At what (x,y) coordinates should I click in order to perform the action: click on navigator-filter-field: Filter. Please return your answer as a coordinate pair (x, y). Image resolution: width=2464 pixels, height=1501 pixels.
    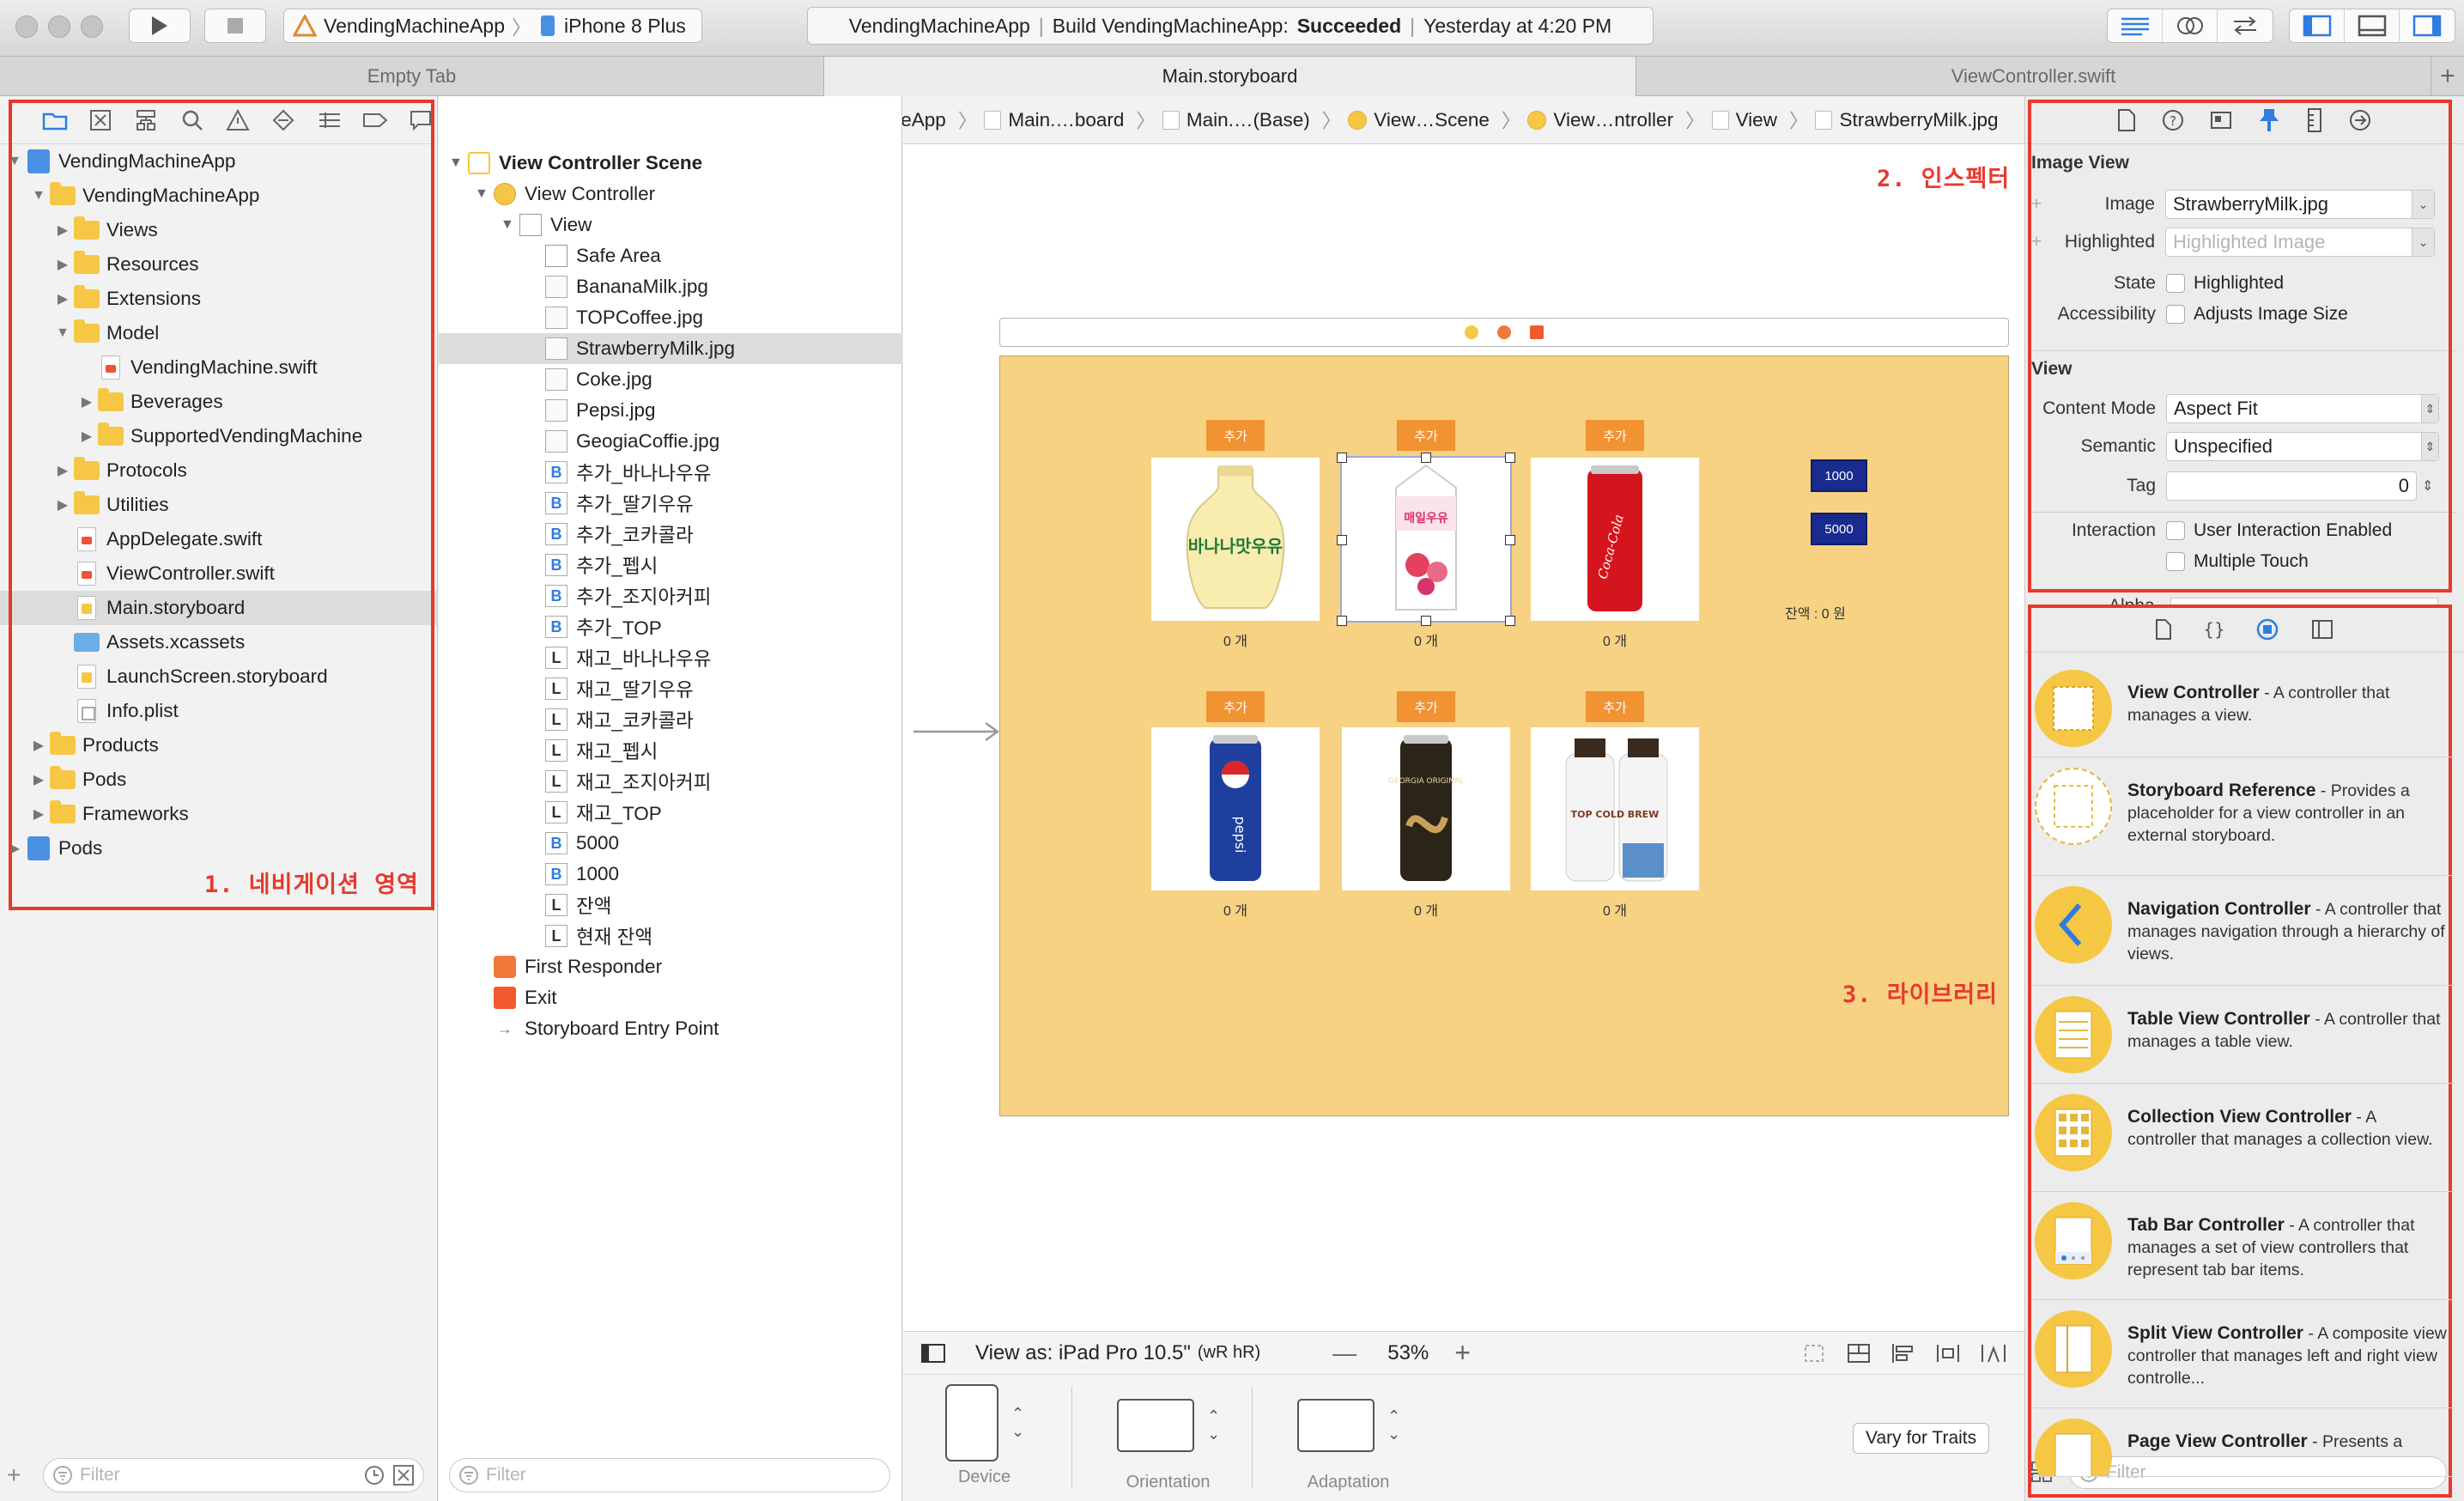
    Looking at the image, I should click on (233, 1475).